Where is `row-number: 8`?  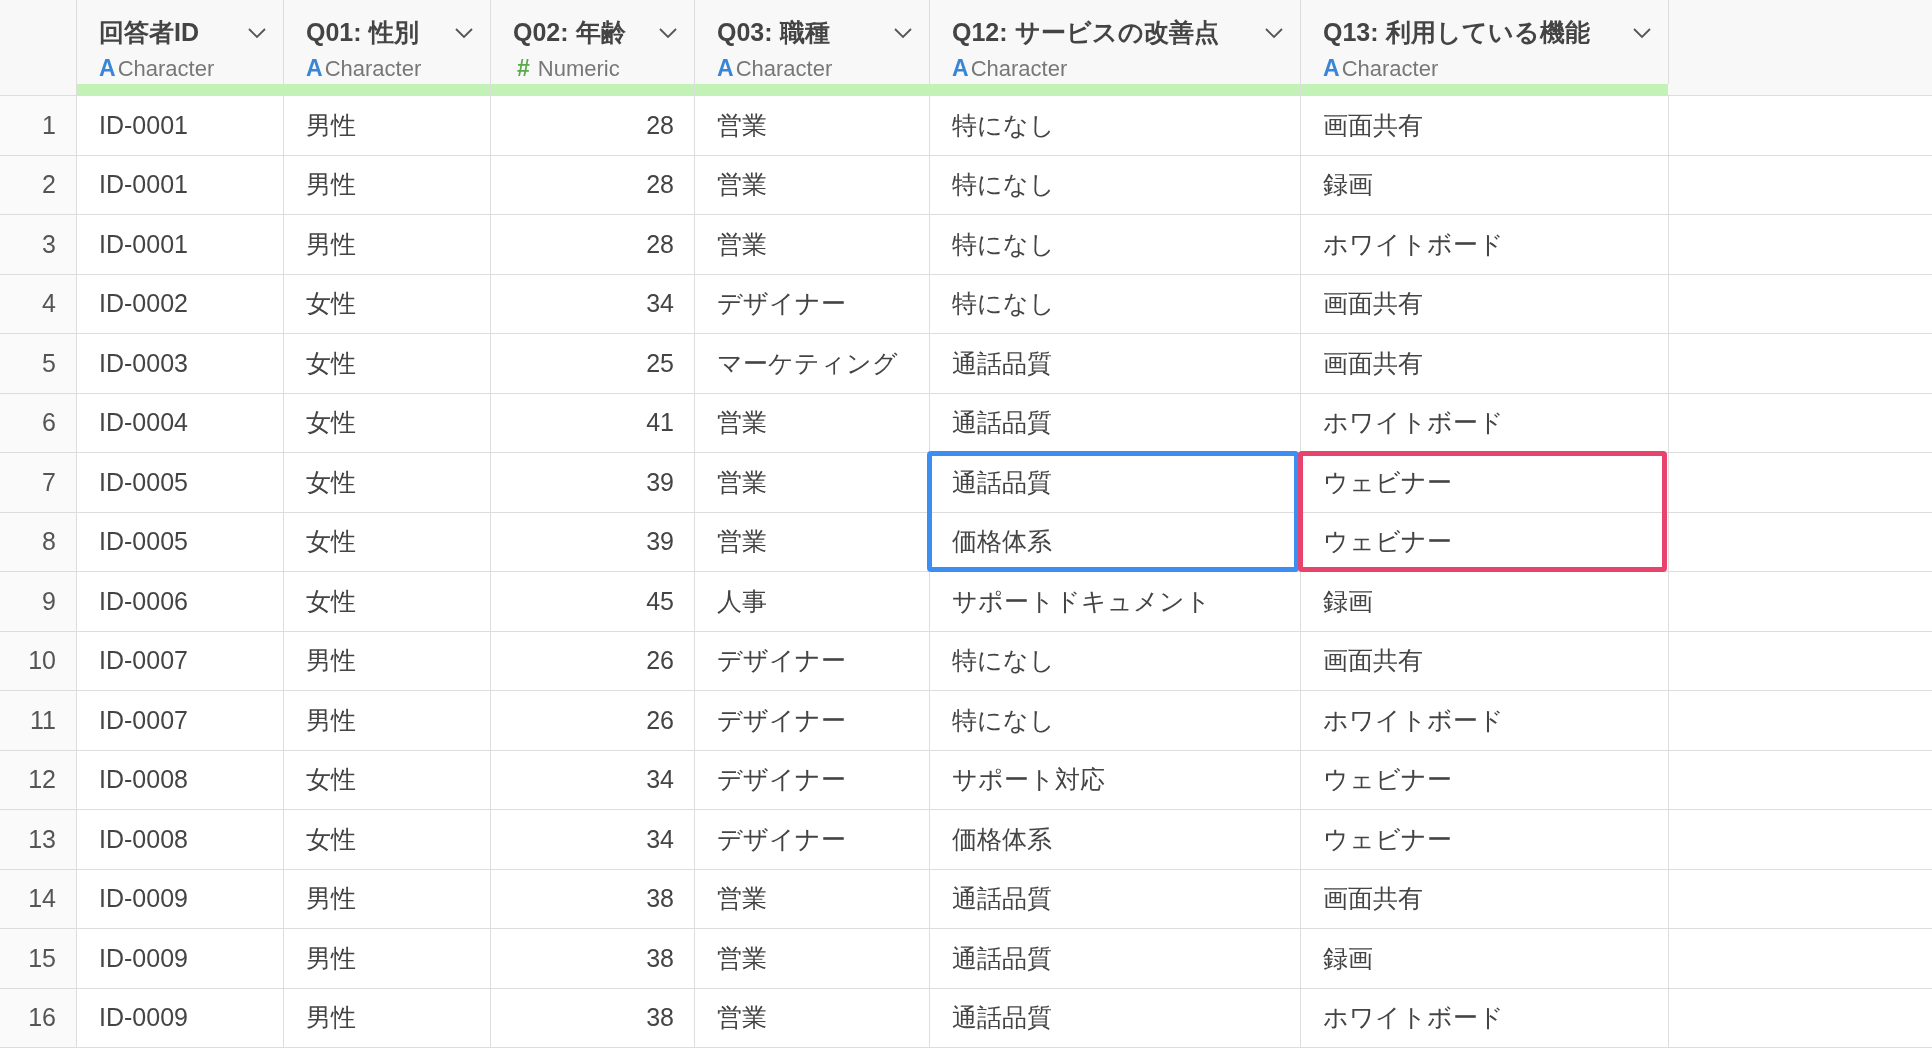
row-number: 8 is located at coordinates (49, 542).